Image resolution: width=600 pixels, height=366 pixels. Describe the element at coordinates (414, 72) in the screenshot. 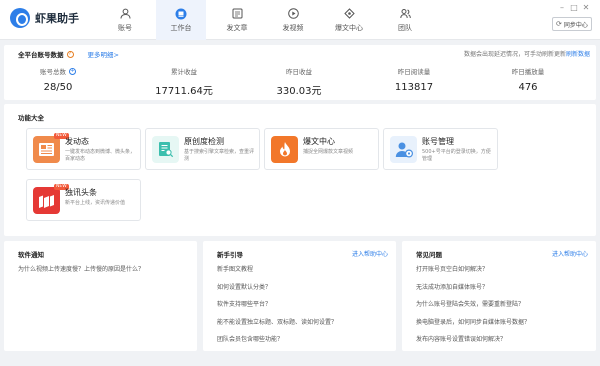

I see `stat-label: 昨日阅读量` at that location.